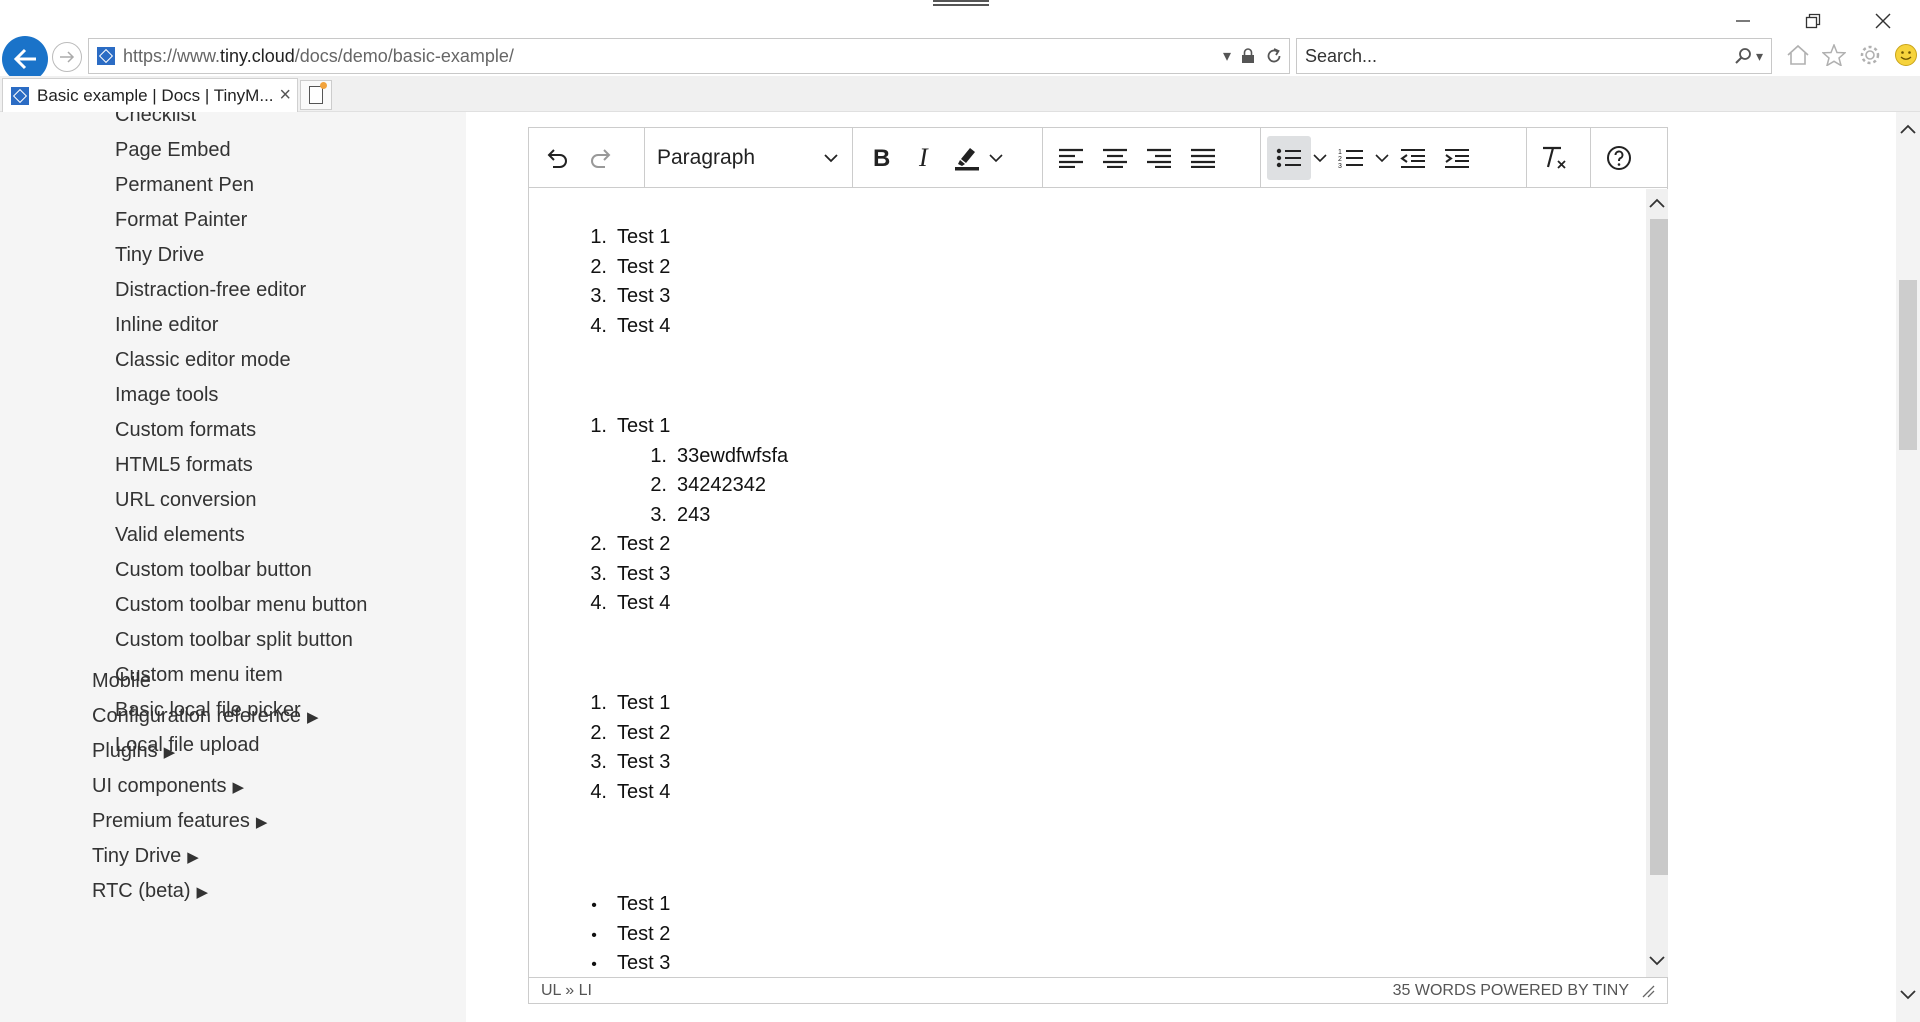 The width and height of the screenshot is (1920, 1022). I want to click on sidebar-link: HTML5 formats, so click(184, 465).